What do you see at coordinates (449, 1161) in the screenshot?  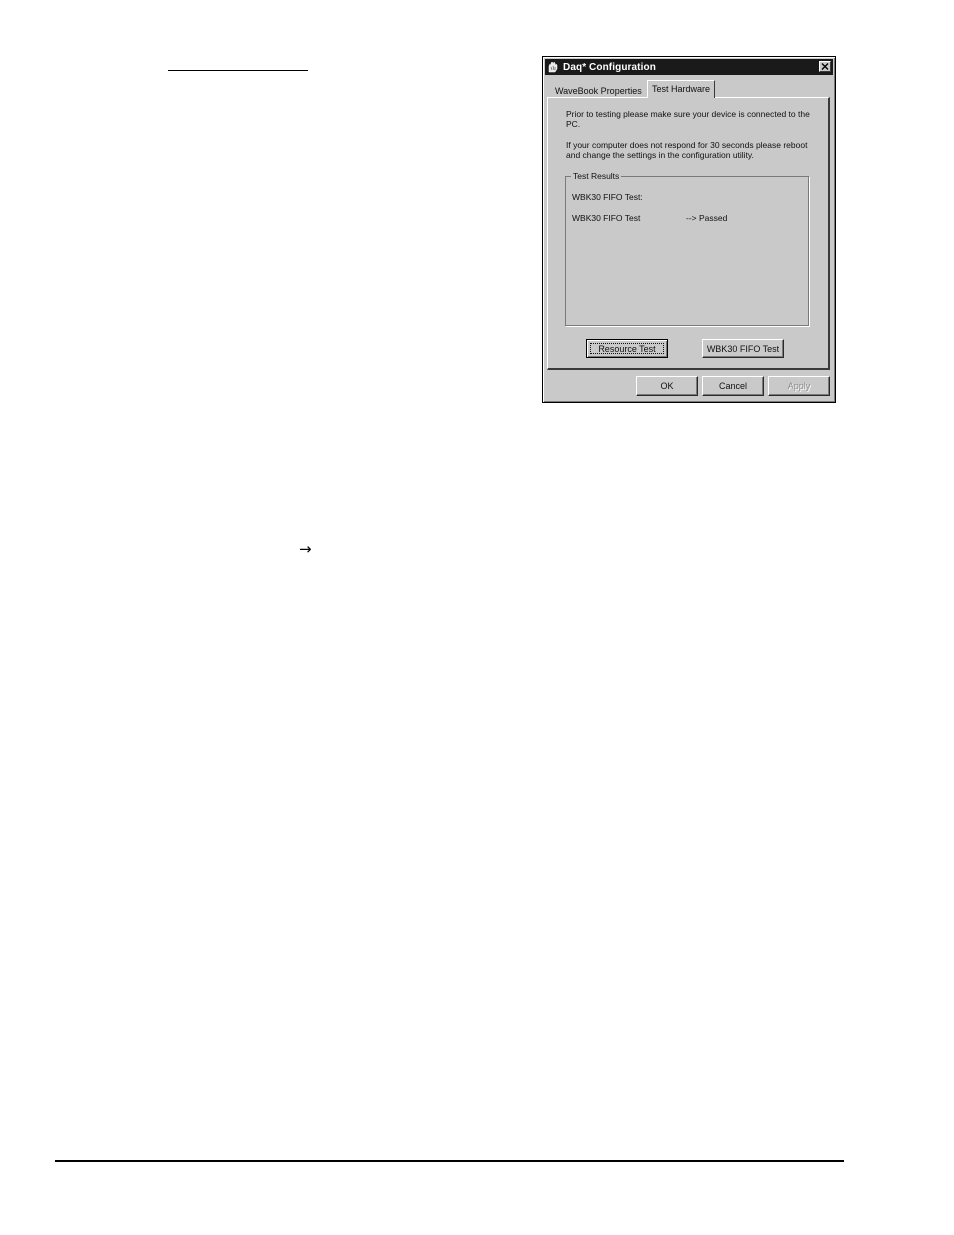 I see `footer-rule` at bounding box center [449, 1161].